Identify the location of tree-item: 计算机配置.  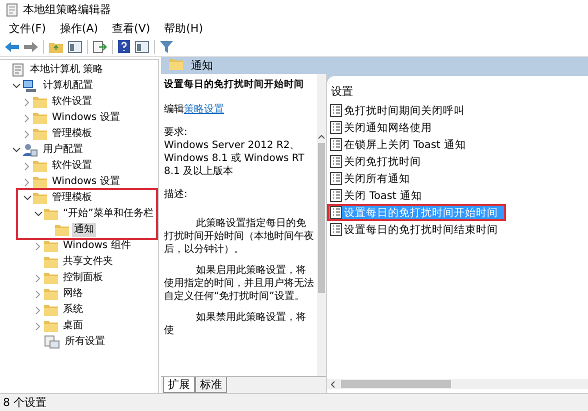
(68, 86).